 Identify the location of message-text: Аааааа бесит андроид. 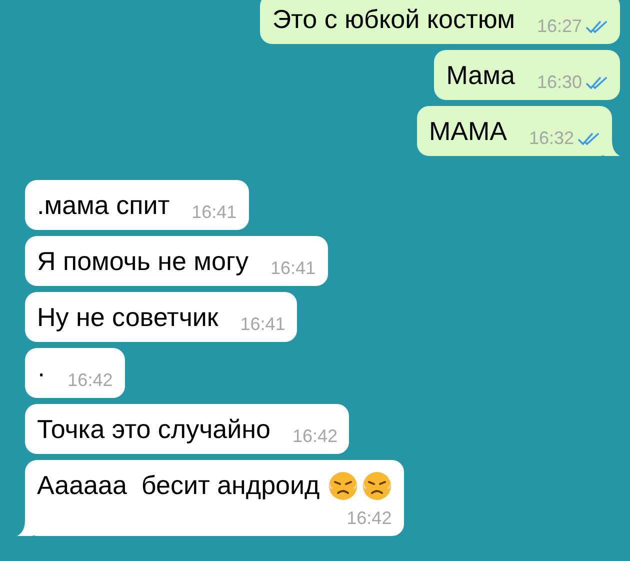
(178, 485).